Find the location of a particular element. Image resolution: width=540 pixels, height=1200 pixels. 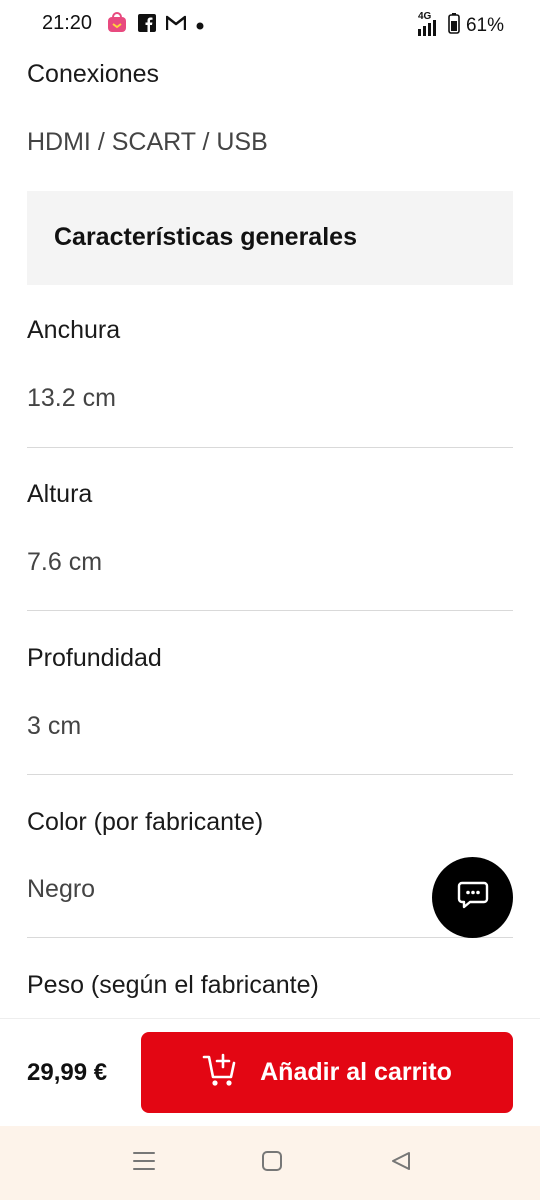

spec-value-connections: HDMI / SCART / USB is located at coordinates (147, 142).